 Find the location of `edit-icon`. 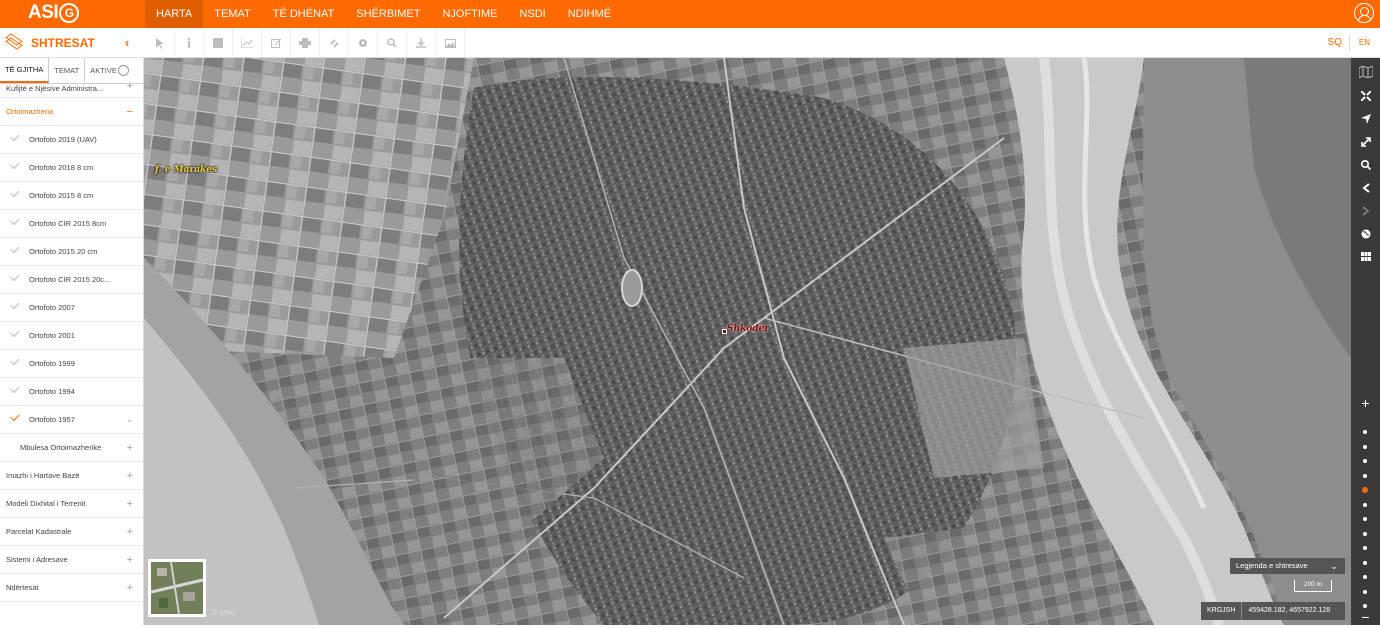

edit-icon is located at coordinates (276, 43).